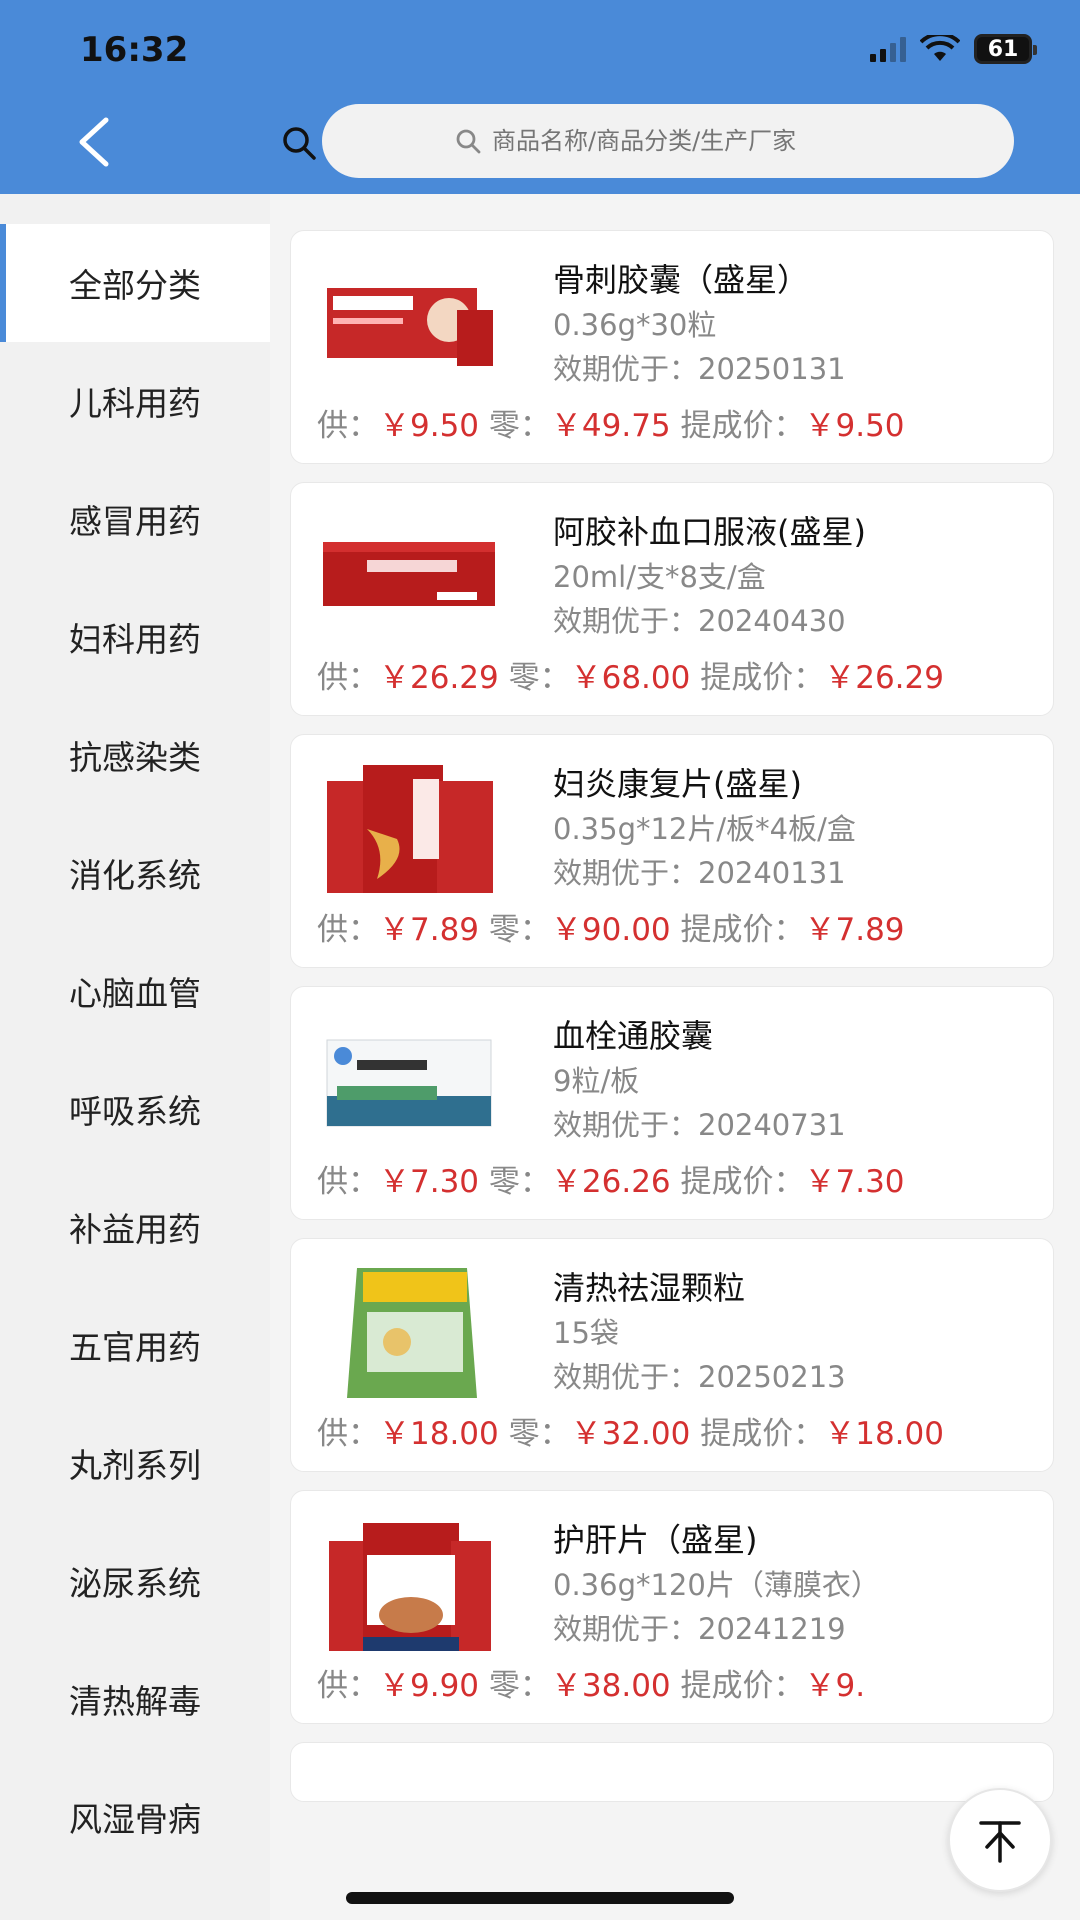 The height and width of the screenshot is (1920, 1080). I want to click on product-spec: 9粒/板, so click(596, 1081).